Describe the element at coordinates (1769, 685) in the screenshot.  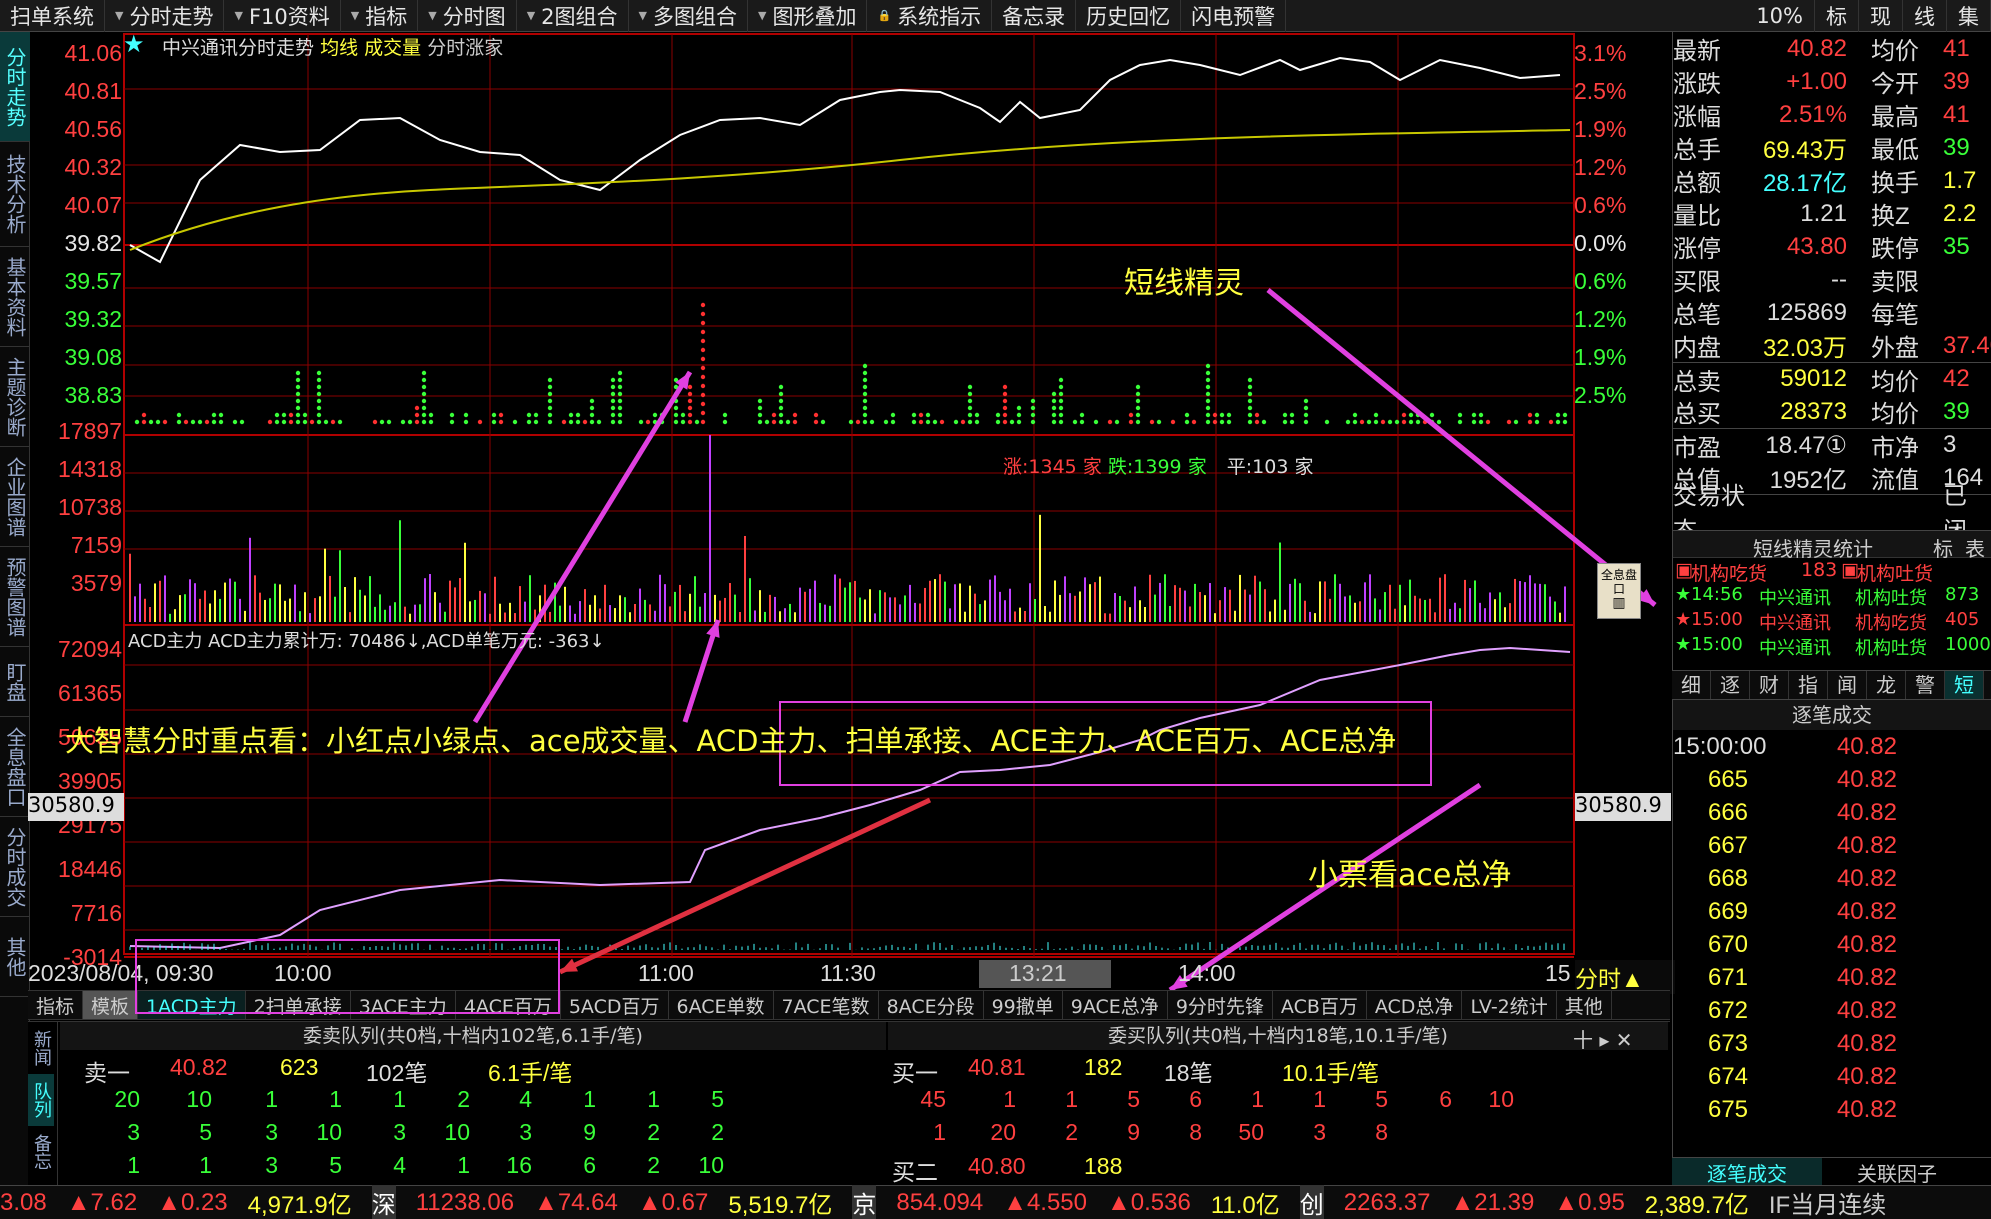
I see `detail-tab: 财` at that location.